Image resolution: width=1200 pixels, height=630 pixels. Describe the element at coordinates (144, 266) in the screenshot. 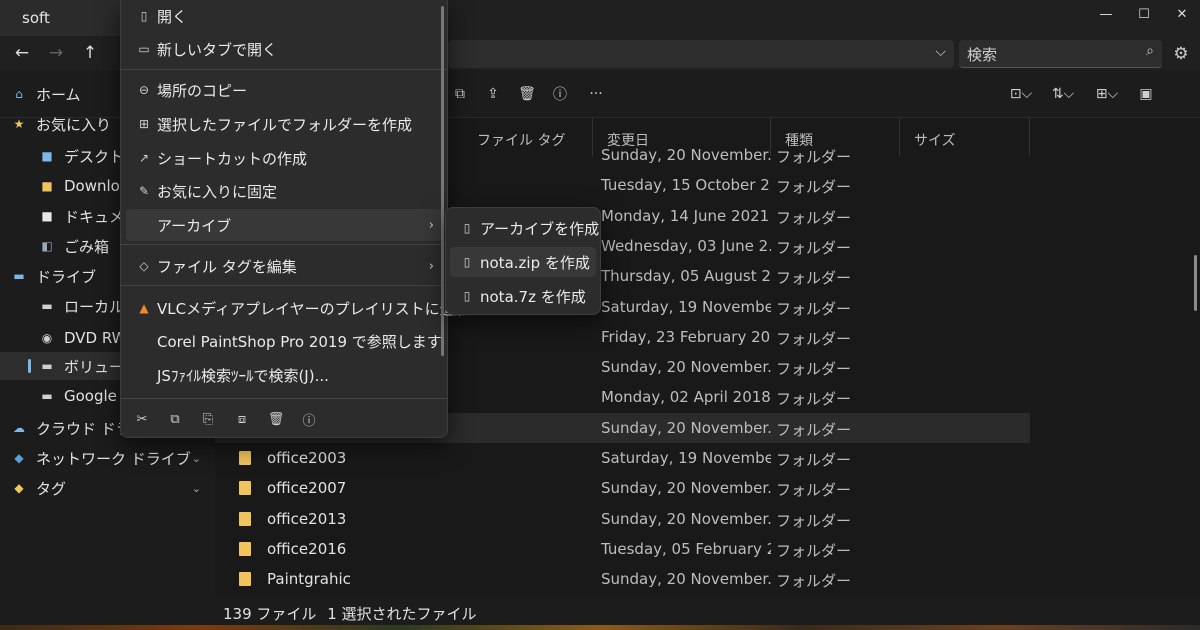

I see `tag-edit-icon: ◇` at that location.